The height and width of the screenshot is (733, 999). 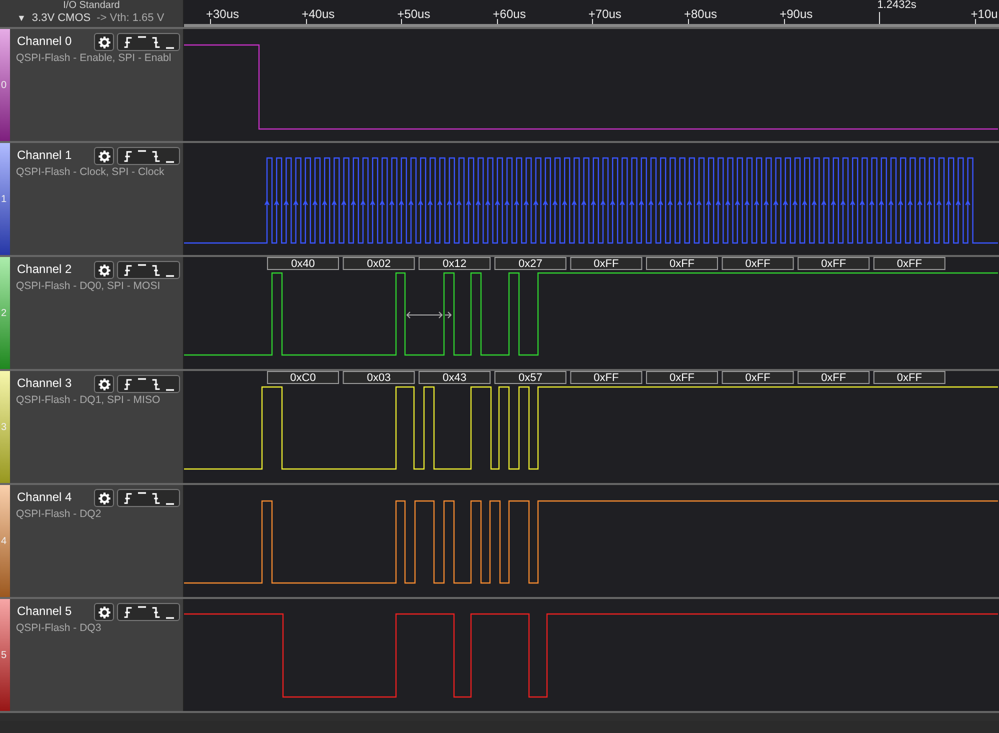 I want to click on channel-number: 0, so click(x=4, y=85).